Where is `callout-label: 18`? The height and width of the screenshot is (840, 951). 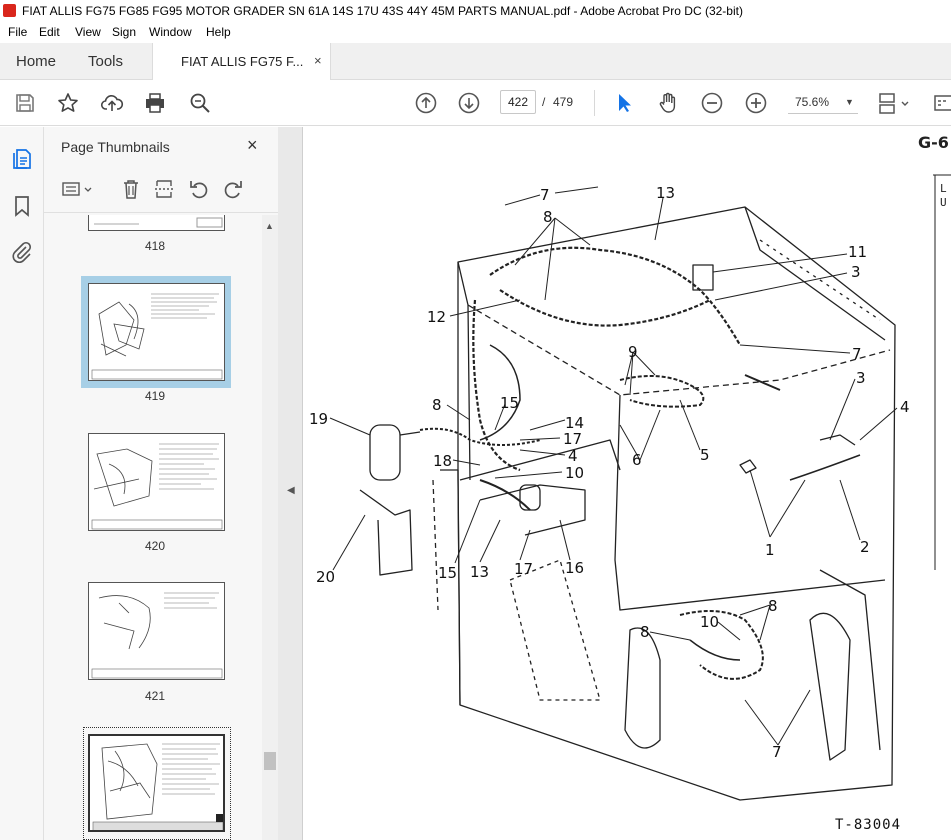 callout-label: 18 is located at coordinates (442, 461).